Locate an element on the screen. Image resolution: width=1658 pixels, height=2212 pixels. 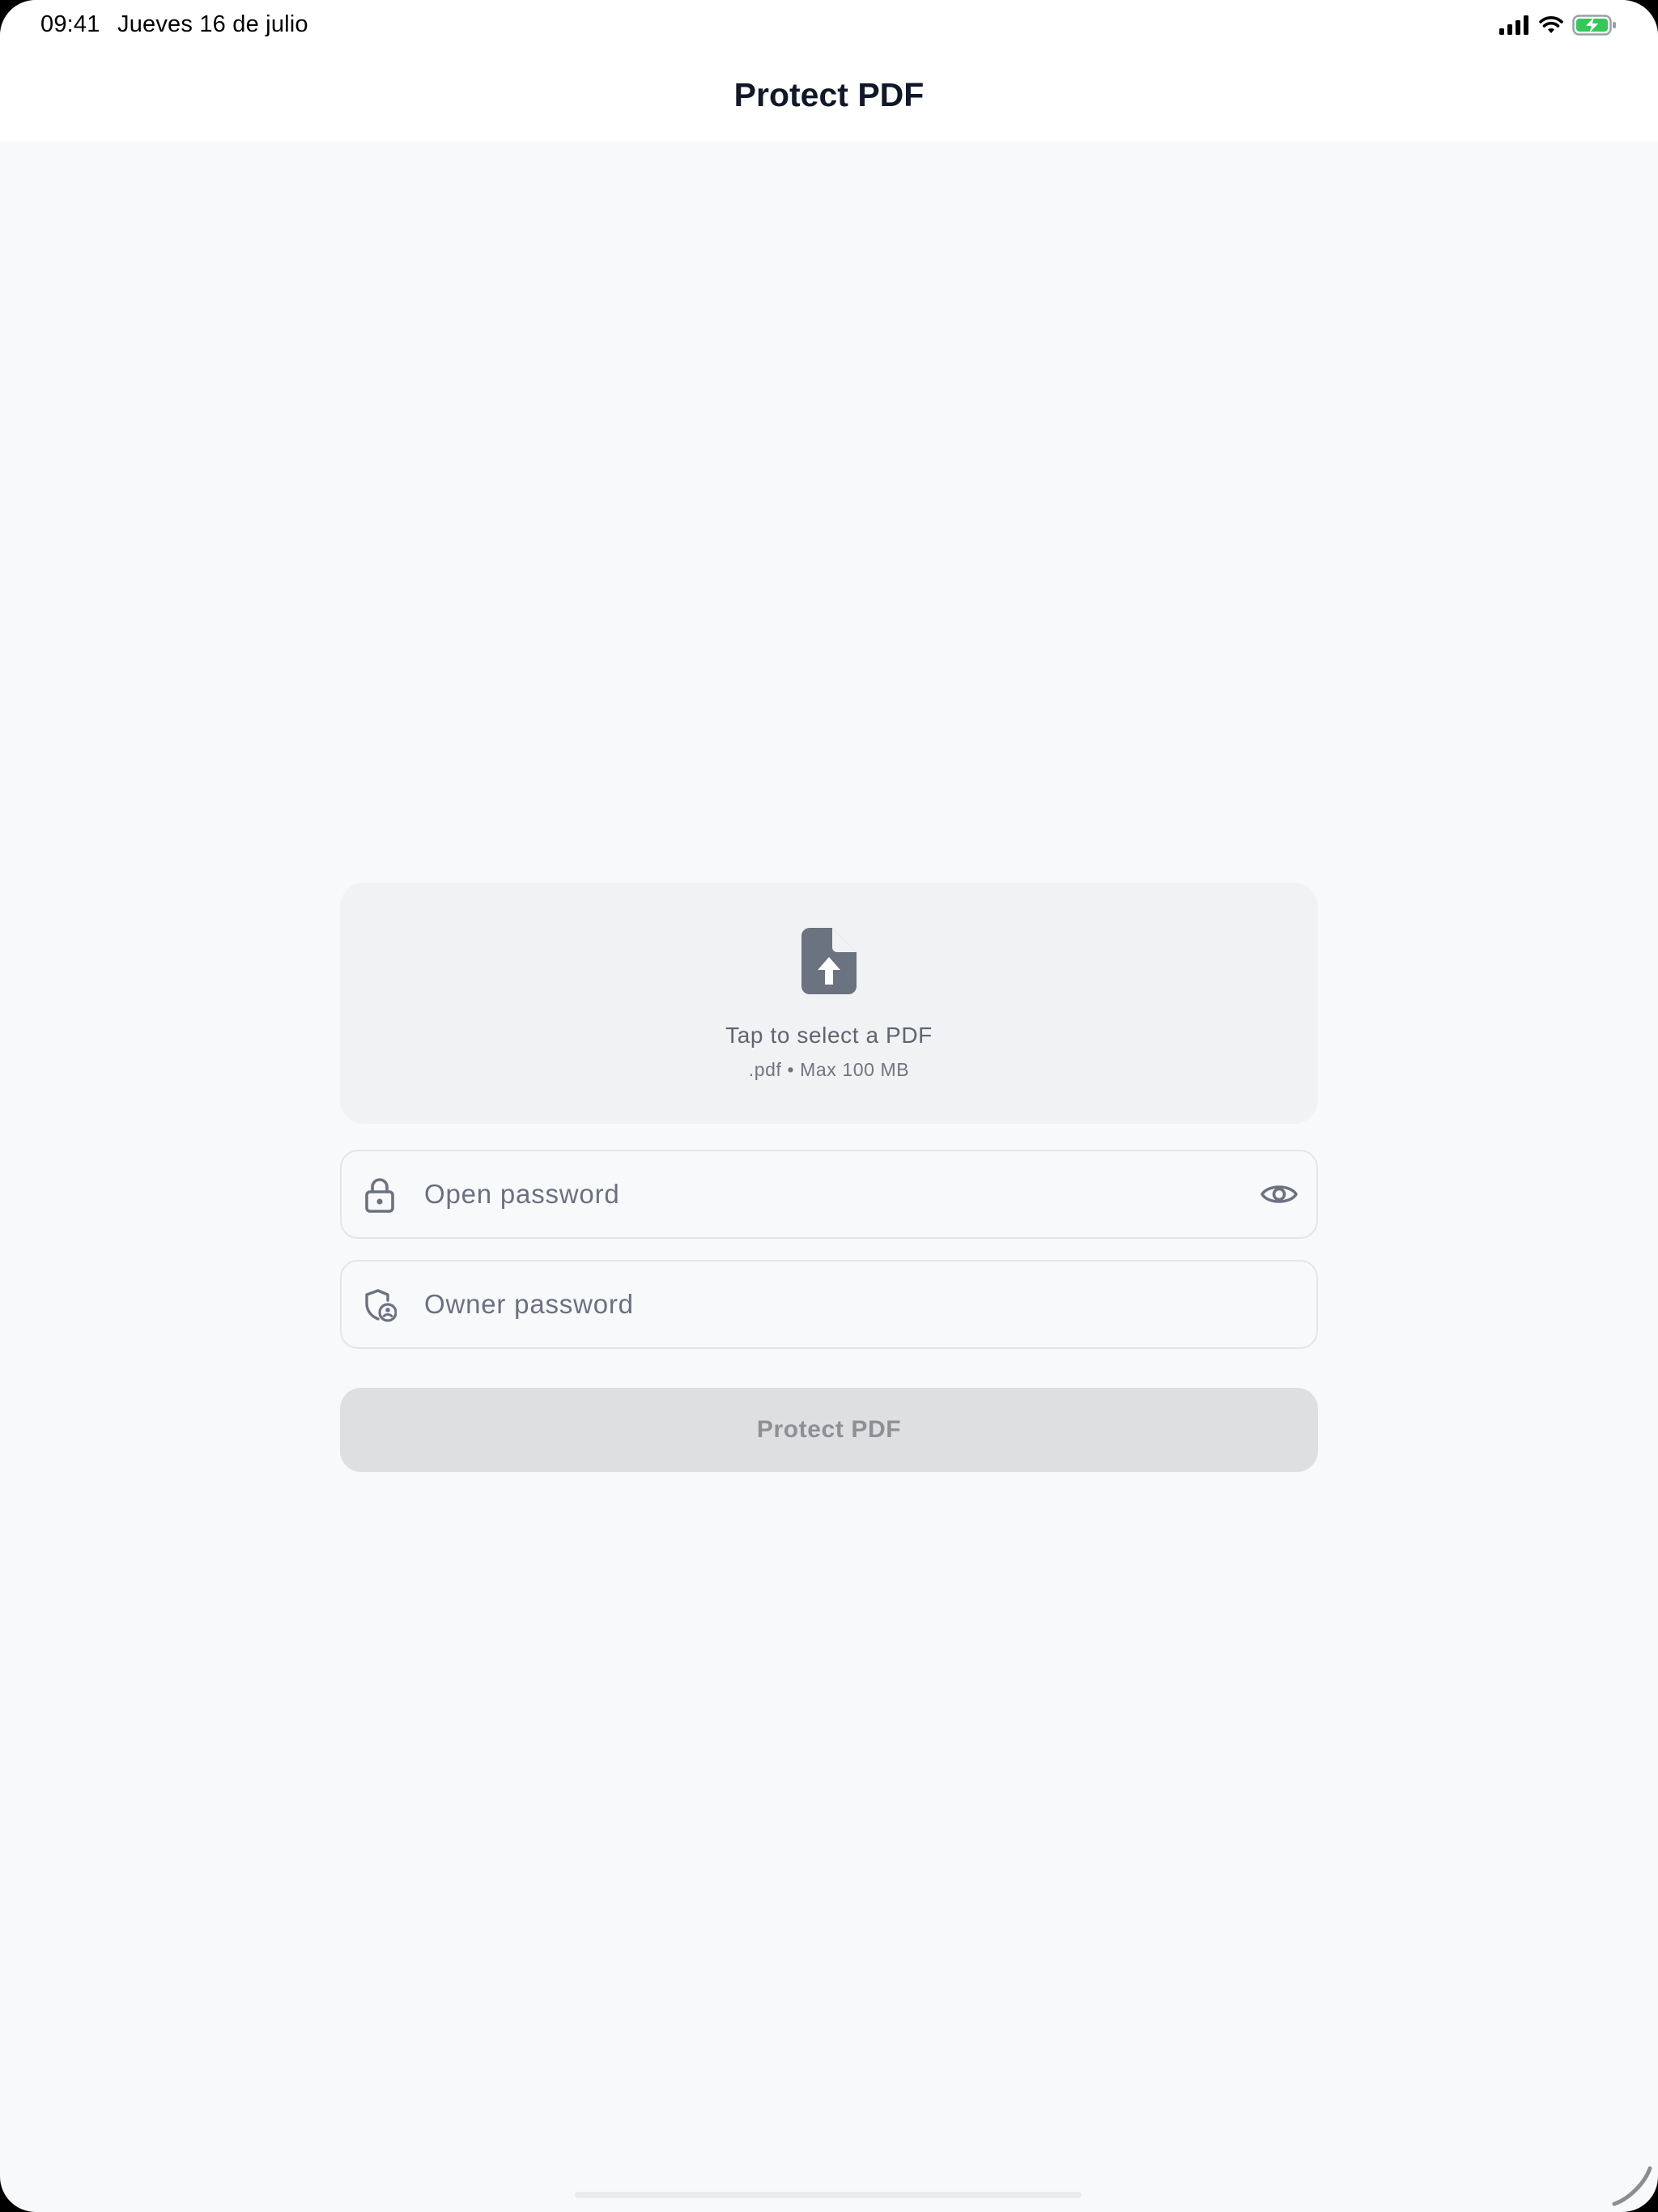
owner-password-input is located at coordinates (829, 1304).